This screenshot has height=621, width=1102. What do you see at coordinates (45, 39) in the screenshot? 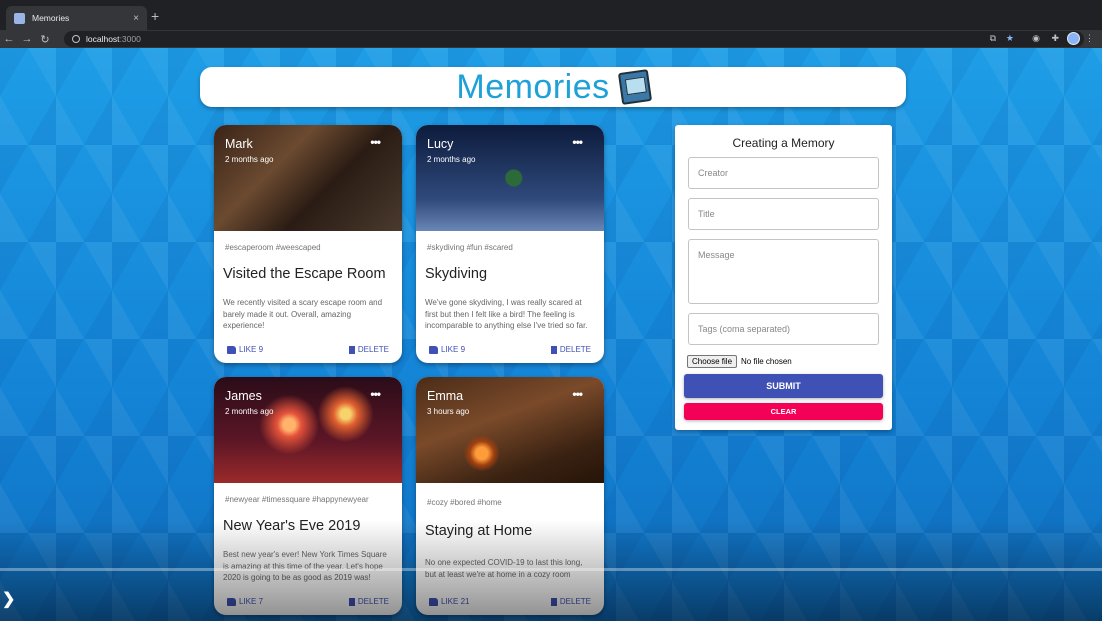
I see `reload-icon: ↻` at bounding box center [45, 39].